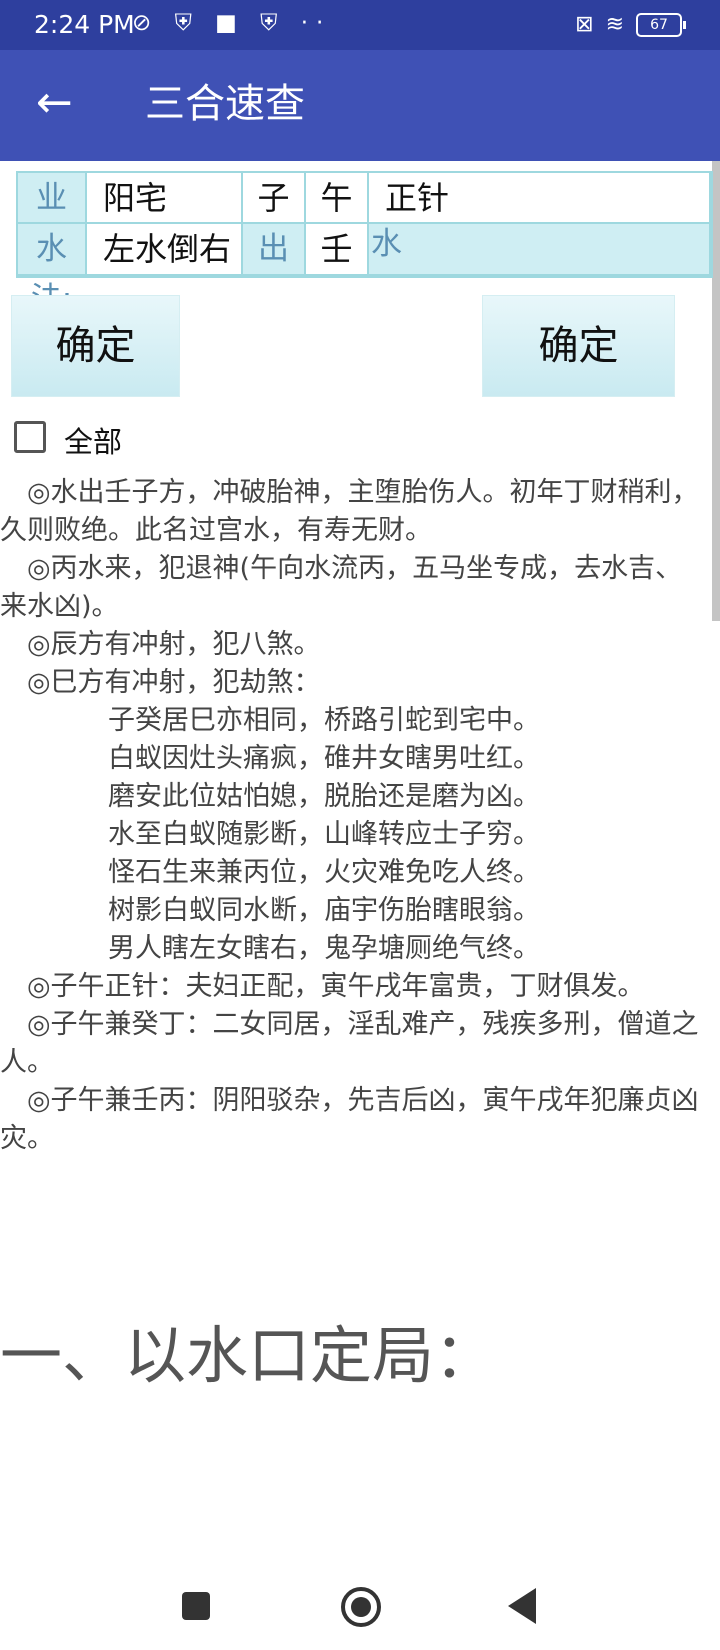 The image size is (720, 1650). Describe the element at coordinates (584, 24) in the screenshot. I see `no-sim-icon: ⊠` at that location.